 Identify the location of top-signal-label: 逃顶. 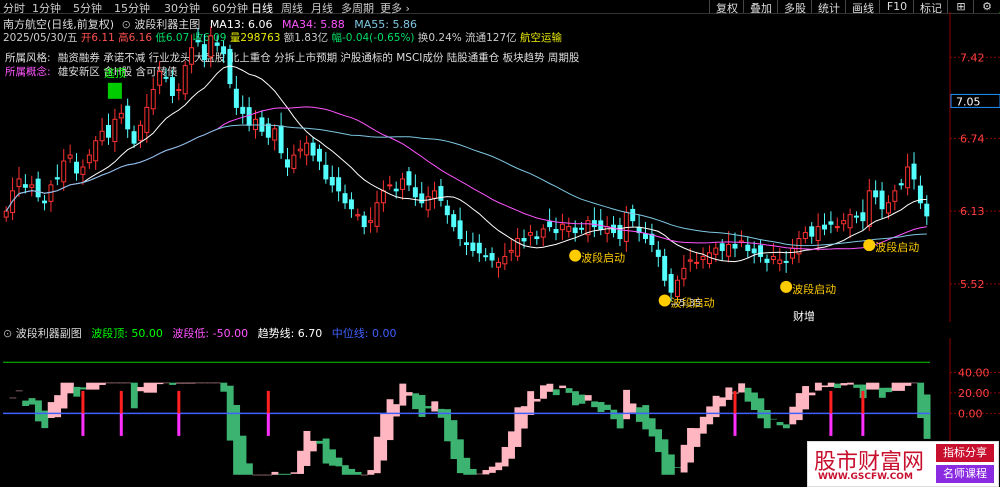
(115, 73).